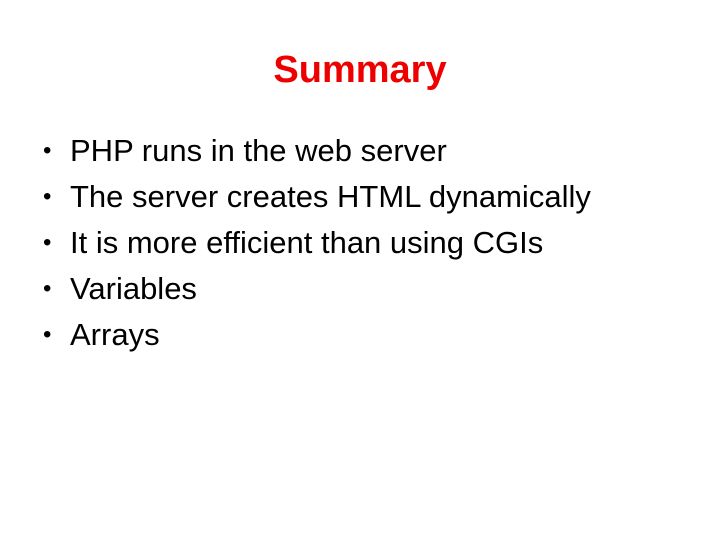 Image resolution: width=720 pixels, height=540 pixels. I want to click on list-item-label: PHP runs in the web server, so click(258, 150).